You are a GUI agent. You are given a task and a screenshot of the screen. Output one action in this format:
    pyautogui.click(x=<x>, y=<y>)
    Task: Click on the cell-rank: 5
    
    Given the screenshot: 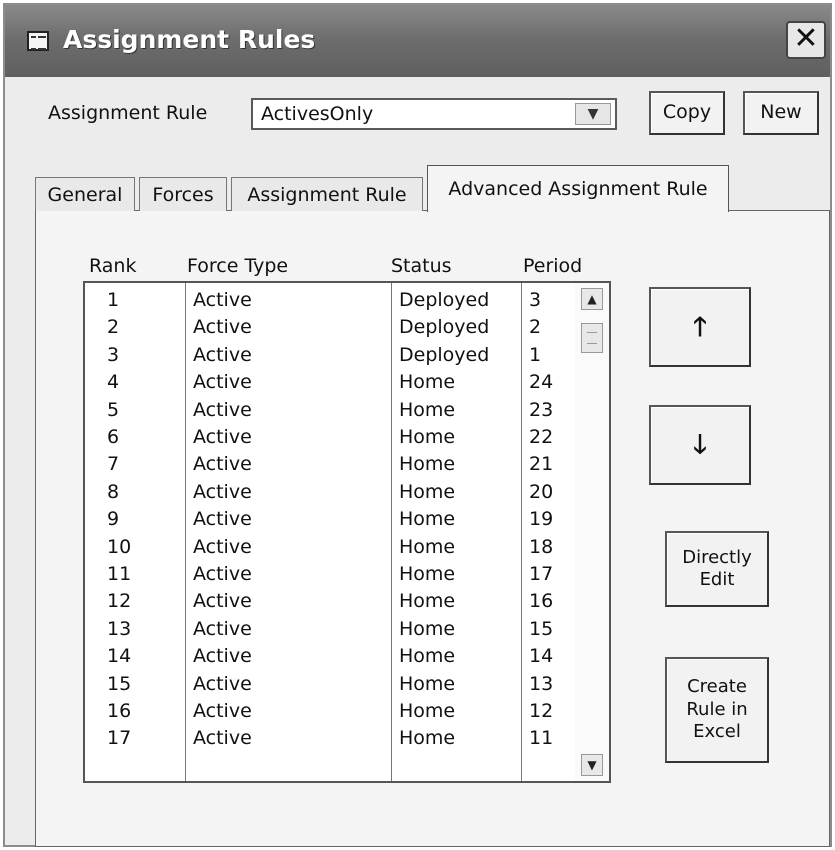 What is the action you would take?
    pyautogui.click(x=113, y=409)
    